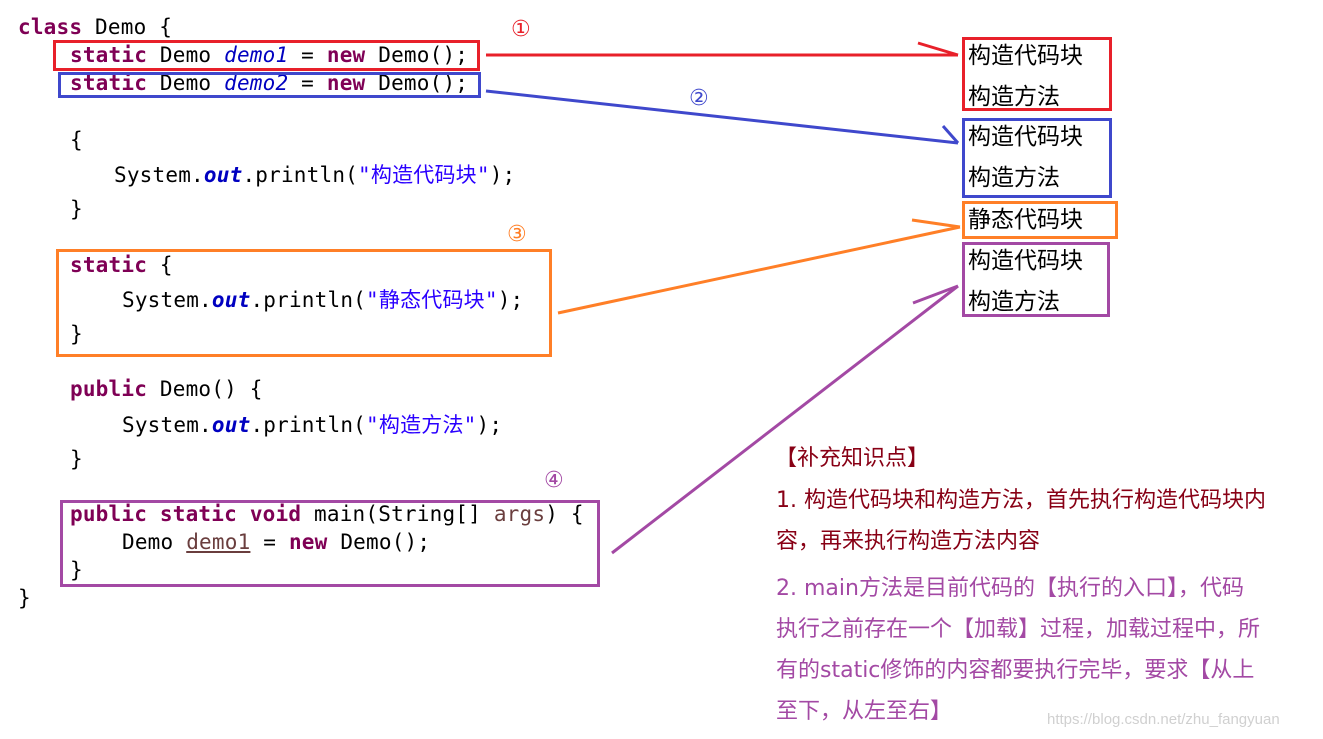 The image size is (1323, 739). What do you see at coordinates (1037, 74) in the screenshot?
I see `output-group-step1: 构造代码块 构造方法` at bounding box center [1037, 74].